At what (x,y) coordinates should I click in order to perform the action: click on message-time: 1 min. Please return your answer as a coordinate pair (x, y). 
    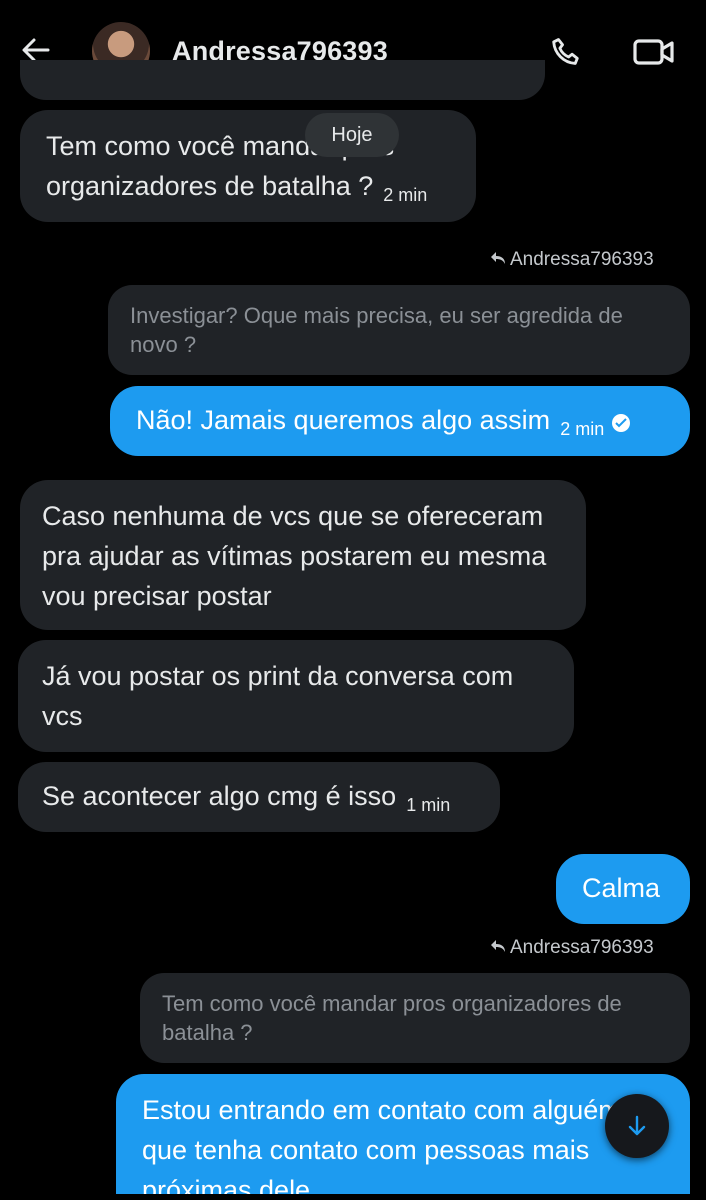
    Looking at the image, I should click on (428, 805).